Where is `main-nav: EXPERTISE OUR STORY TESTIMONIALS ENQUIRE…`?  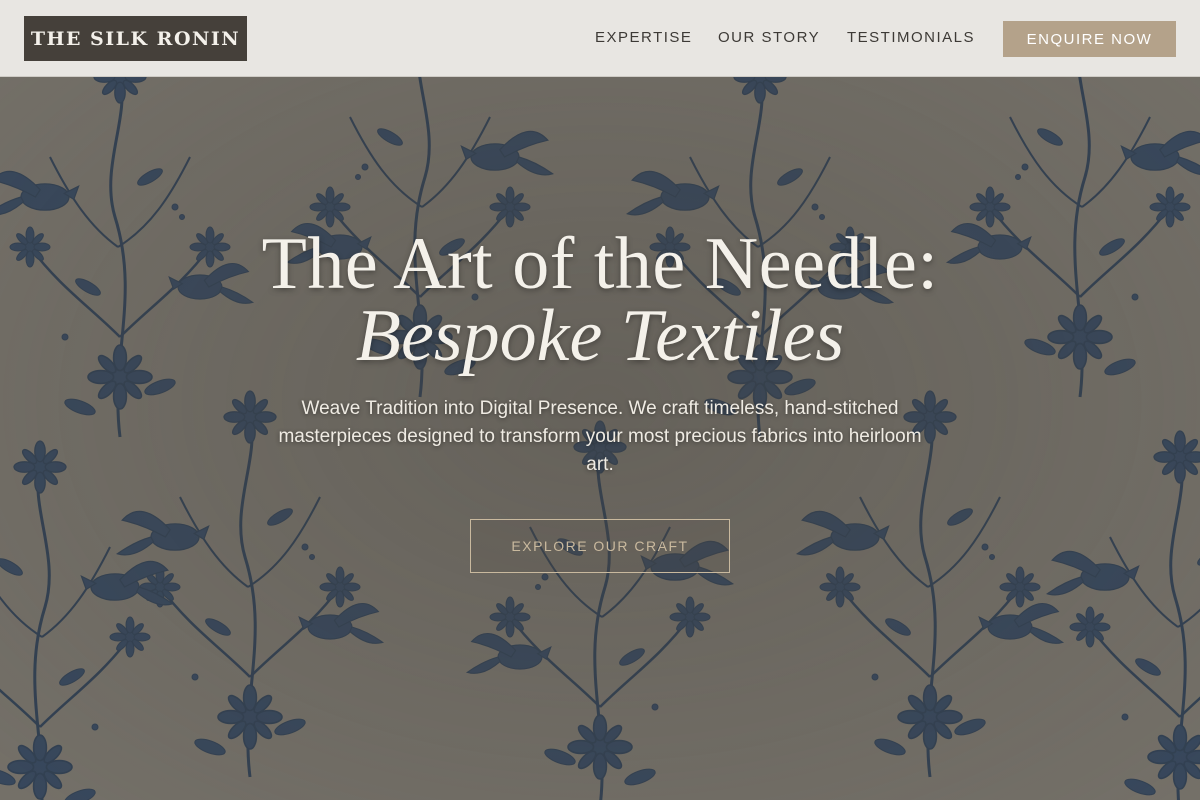 main-nav: EXPERTISE OUR STORY TESTIMONIALS ENQUIRE… is located at coordinates (600, 38).